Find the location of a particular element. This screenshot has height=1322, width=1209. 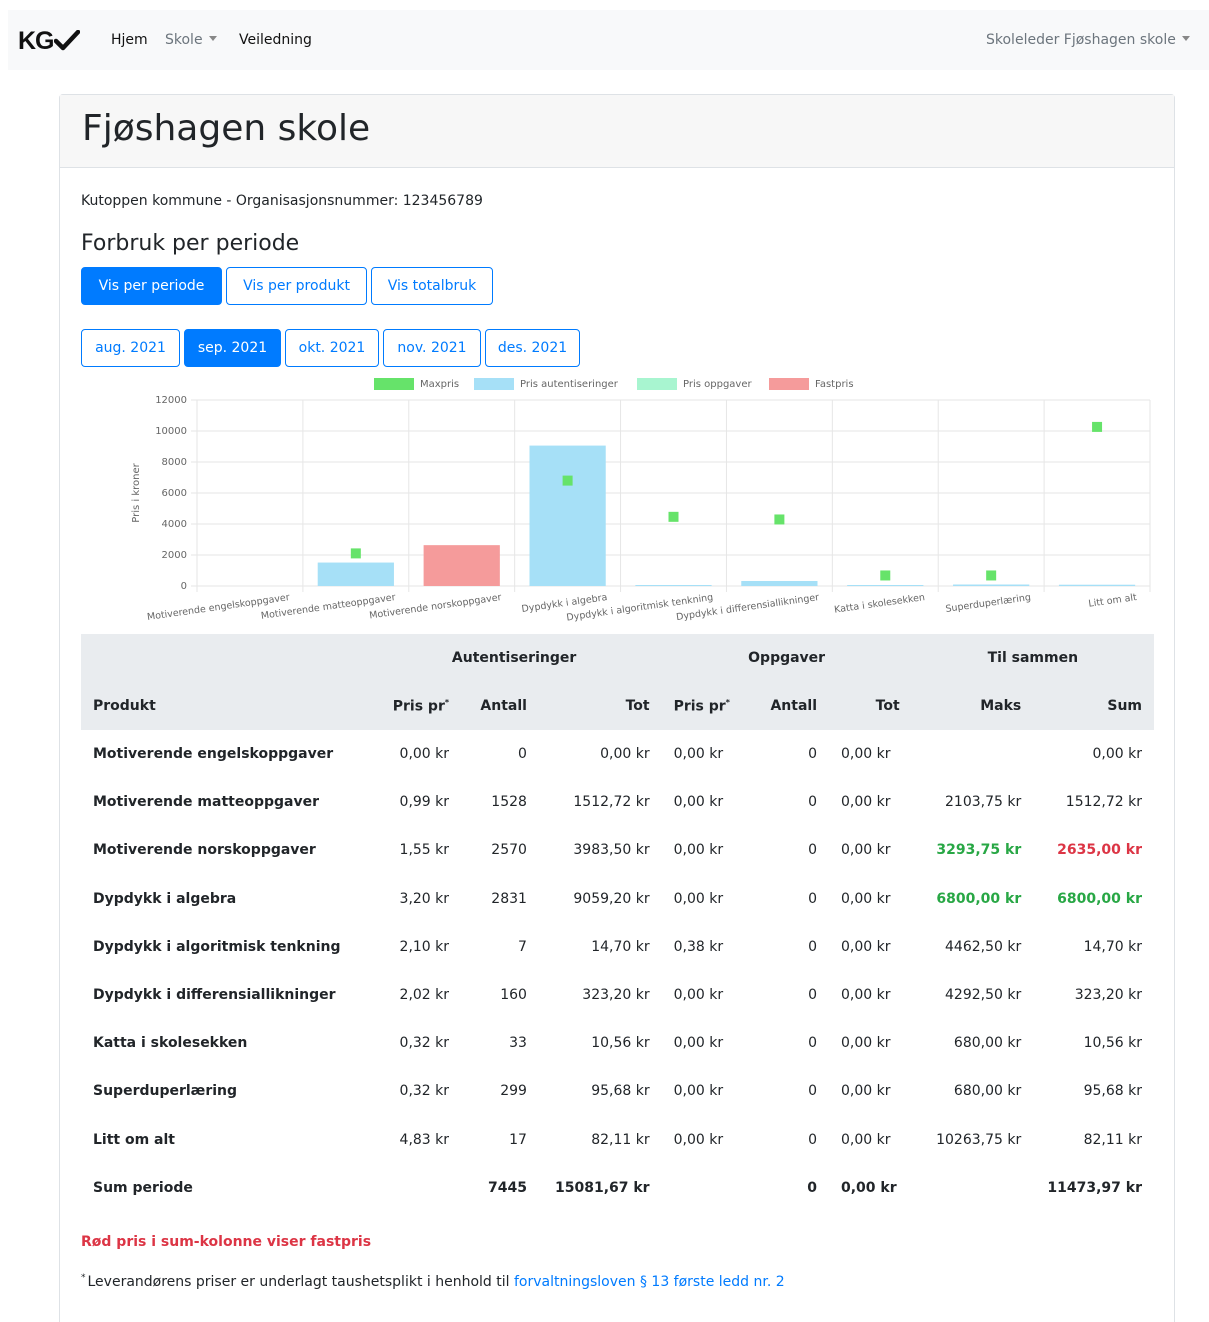

user-menu-dropdown: Skoleleder Fjøshagen skole is located at coordinates (1088, 40).